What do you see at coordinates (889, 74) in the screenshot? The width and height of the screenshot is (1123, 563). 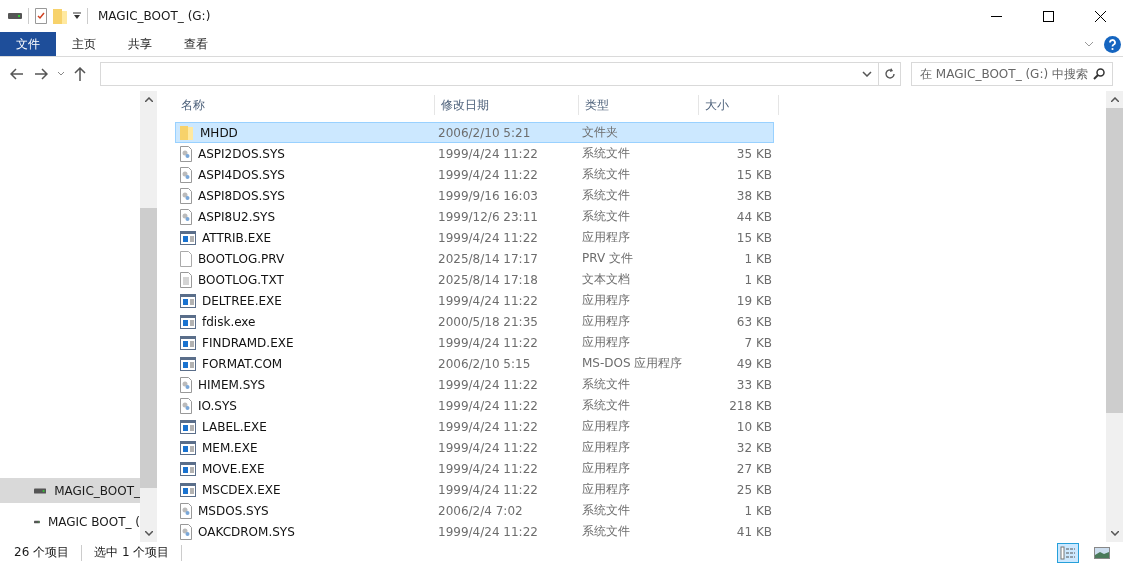 I see `refresh-icon` at bounding box center [889, 74].